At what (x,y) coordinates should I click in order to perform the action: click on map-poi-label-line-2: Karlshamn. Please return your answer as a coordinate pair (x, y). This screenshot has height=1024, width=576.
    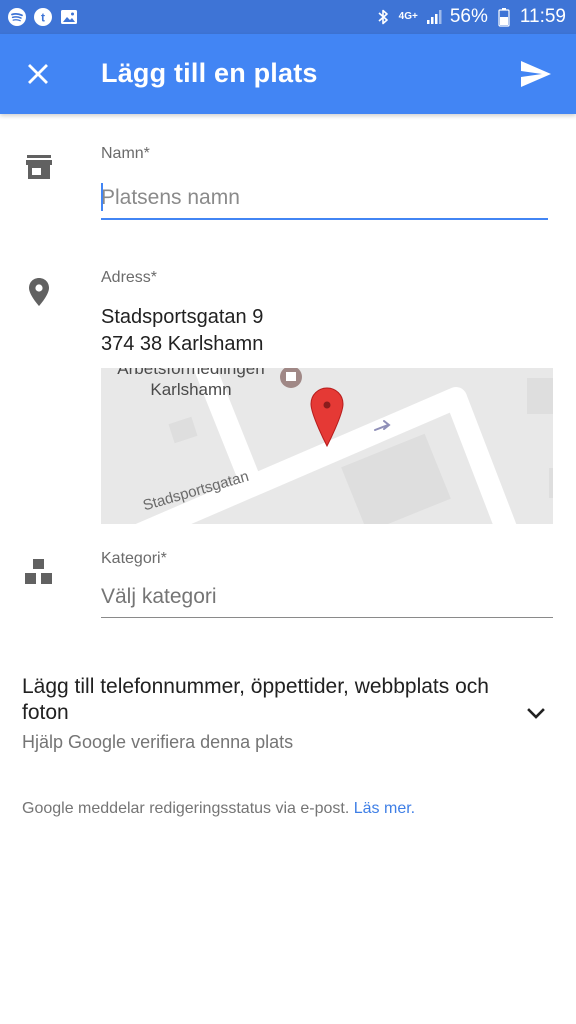
    Looking at the image, I should click on (191, 389).